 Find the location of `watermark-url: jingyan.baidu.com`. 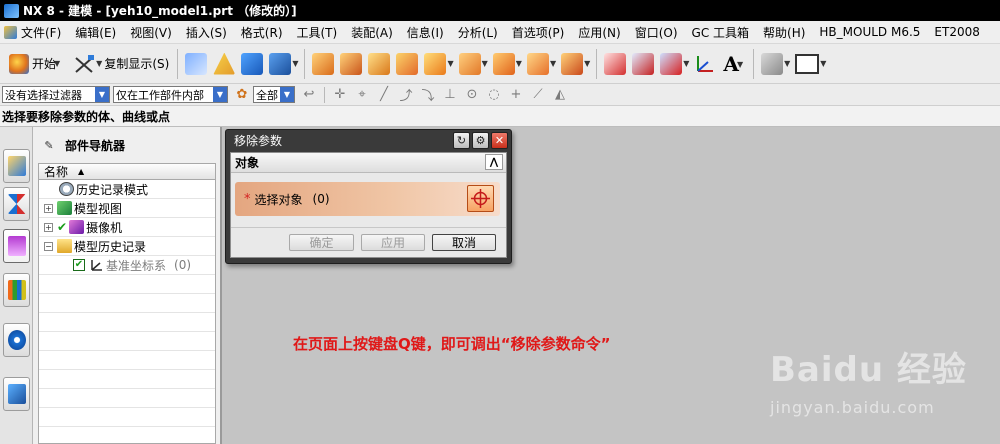

watermark-url: jingyan.baidu.com is located at coordinates (852, 407).